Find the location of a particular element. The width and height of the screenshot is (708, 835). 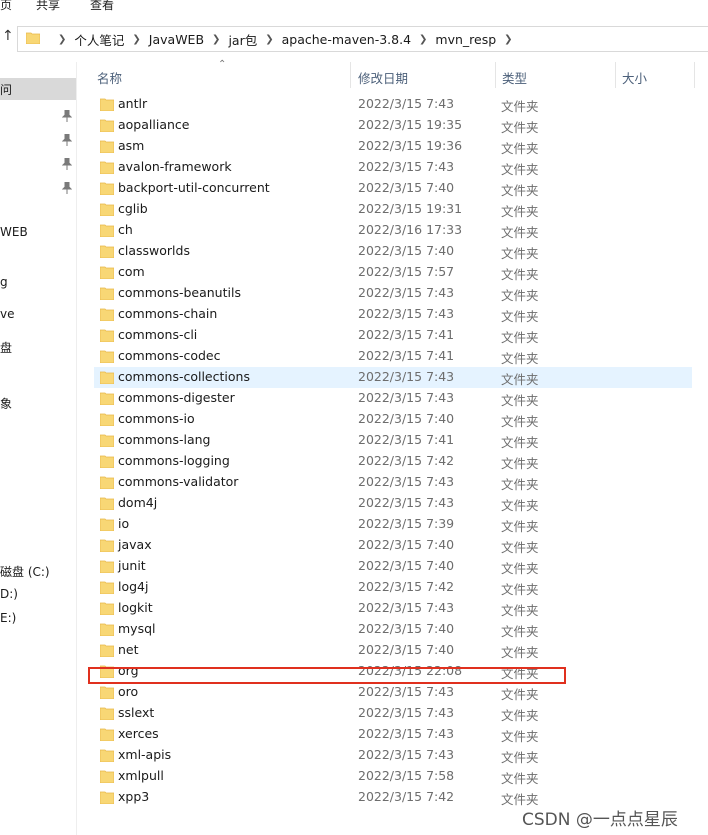

file-row: commons-io 2022/3/15 7:40 文件夹 is located at coordinates (393, 419).